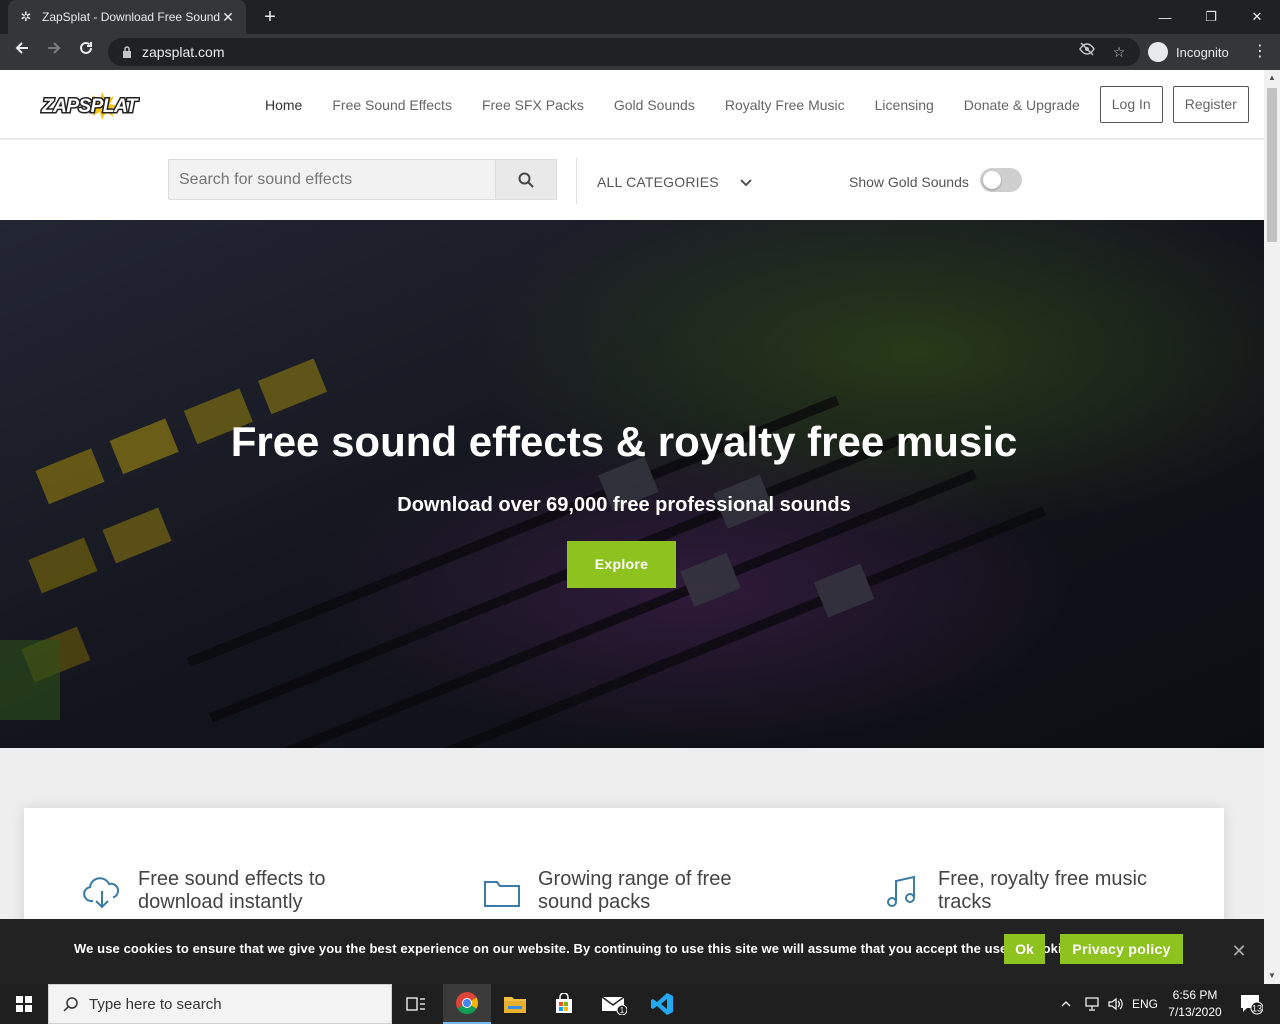  Describe the element at coordinates (1260, 52) in the screenshot. I see `browser-menu-icon: ⋮` at that location.